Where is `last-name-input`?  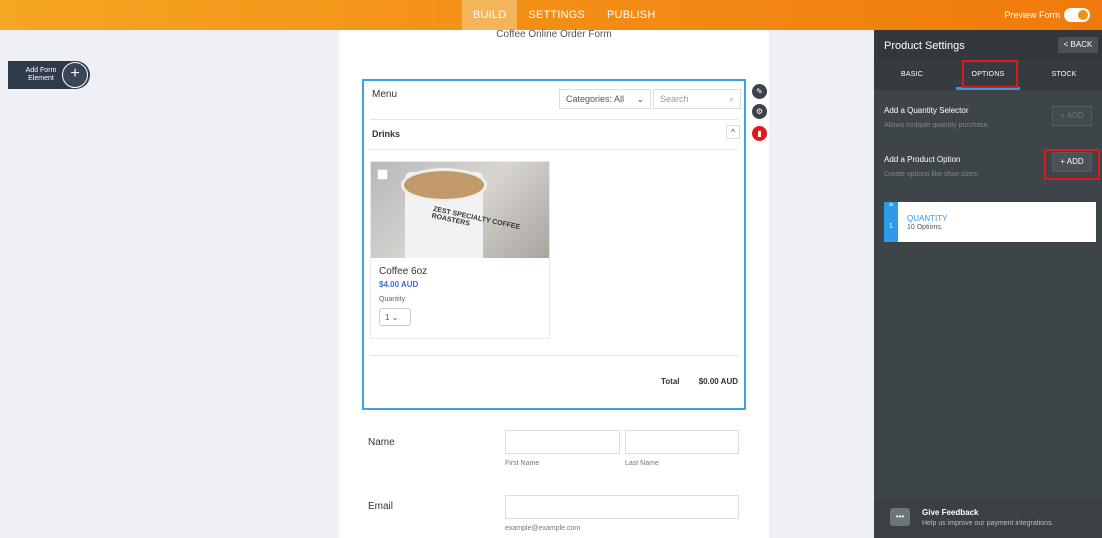 last-name-input is located at coordinates (682, 442).